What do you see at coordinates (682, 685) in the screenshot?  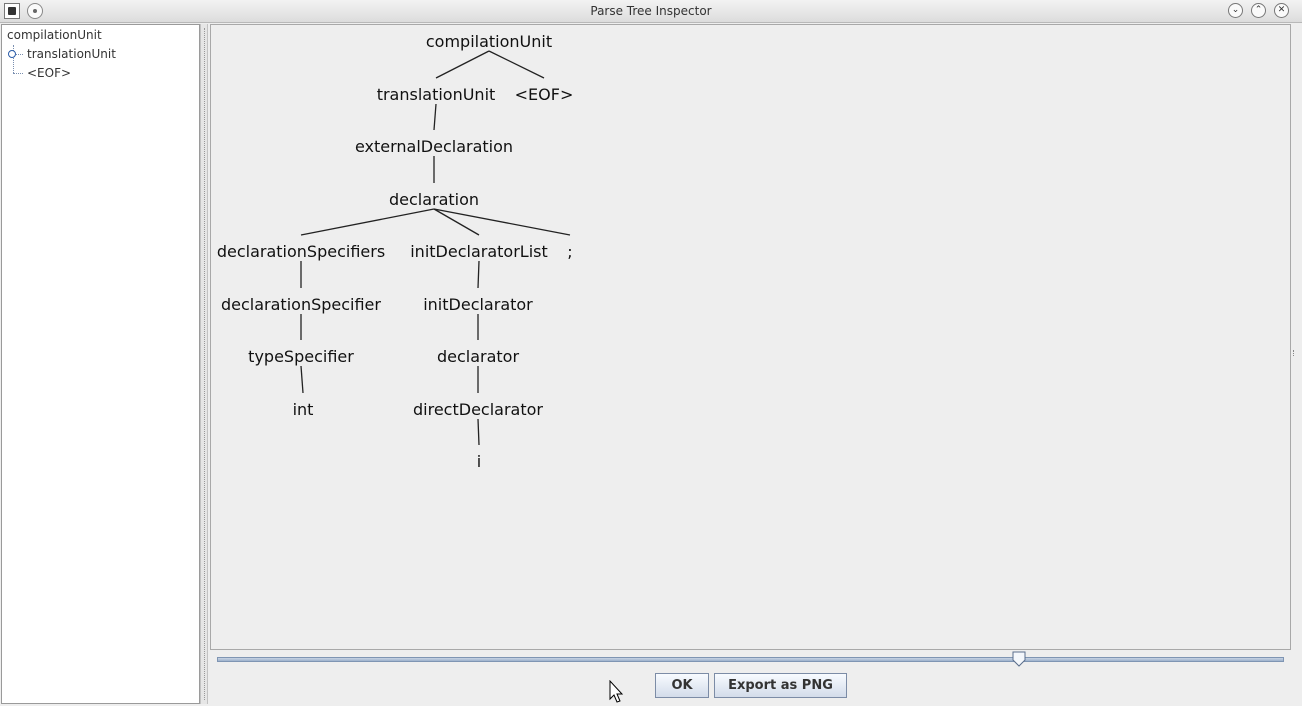 I see `ok-button: OK` at bounding box center [682, 685].